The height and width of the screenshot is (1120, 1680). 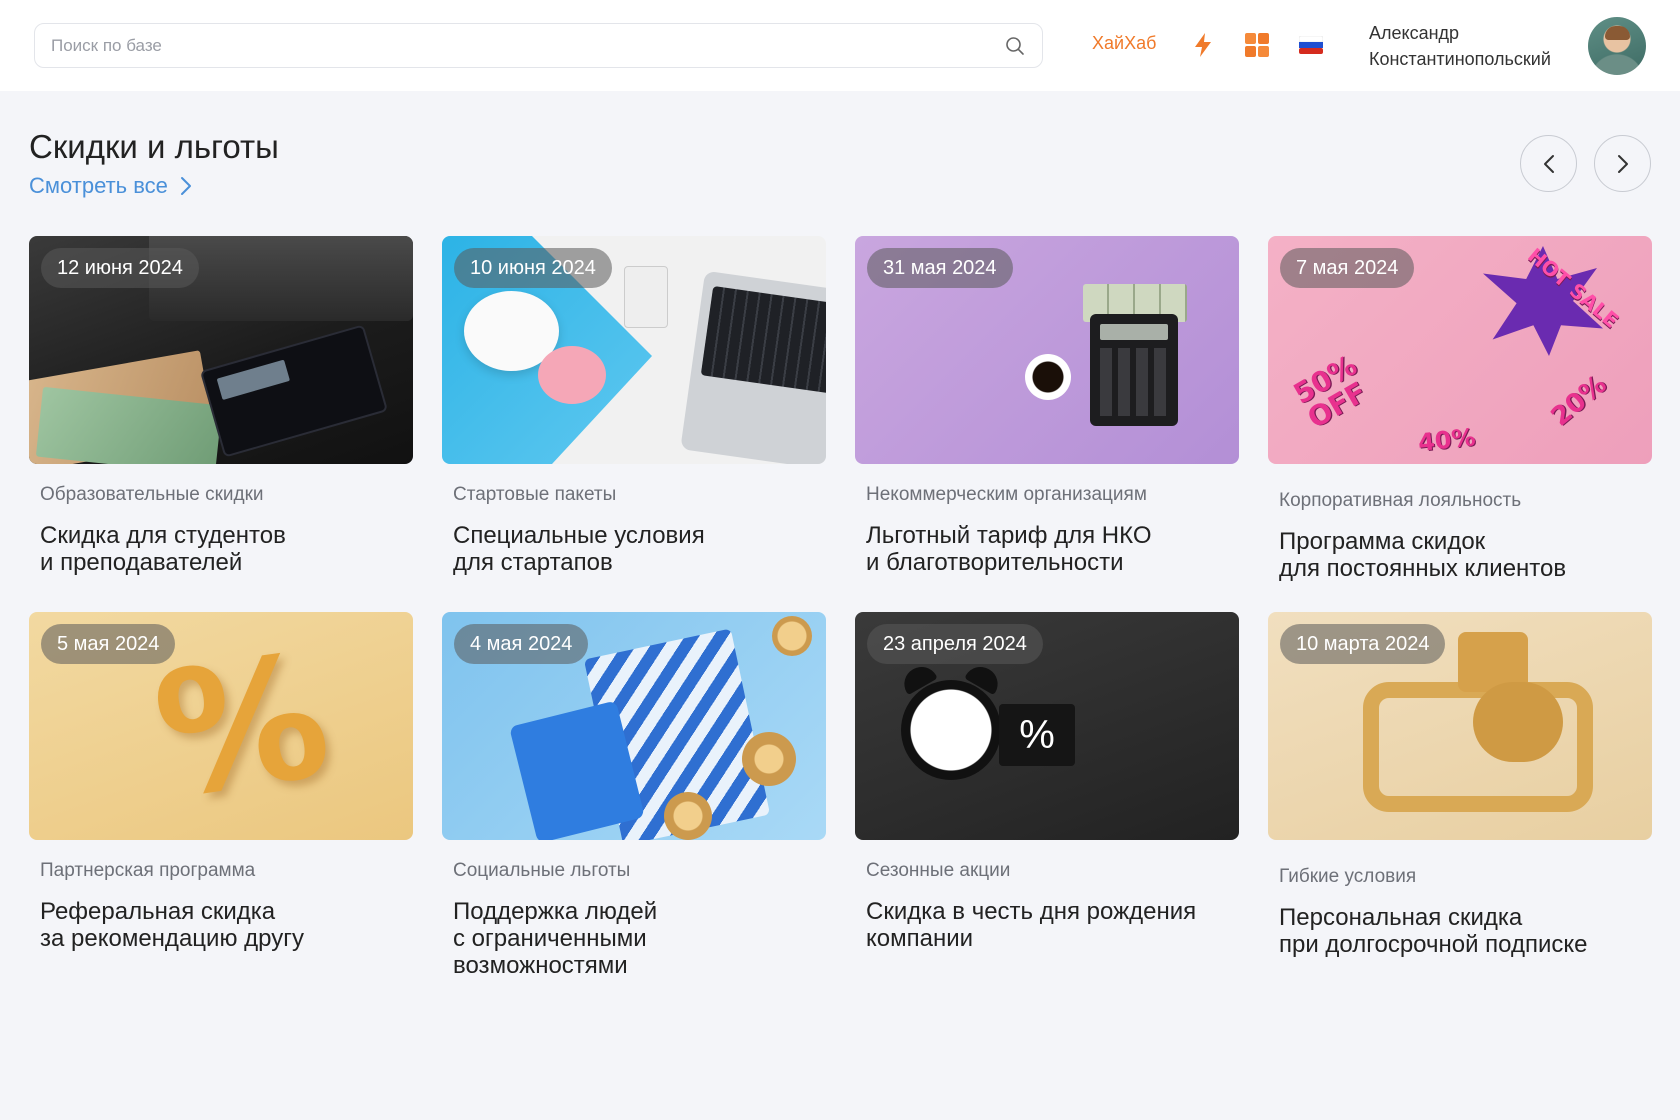 I want to click on user-name: Александр Константинопольский, so click(x=1460, y=46).